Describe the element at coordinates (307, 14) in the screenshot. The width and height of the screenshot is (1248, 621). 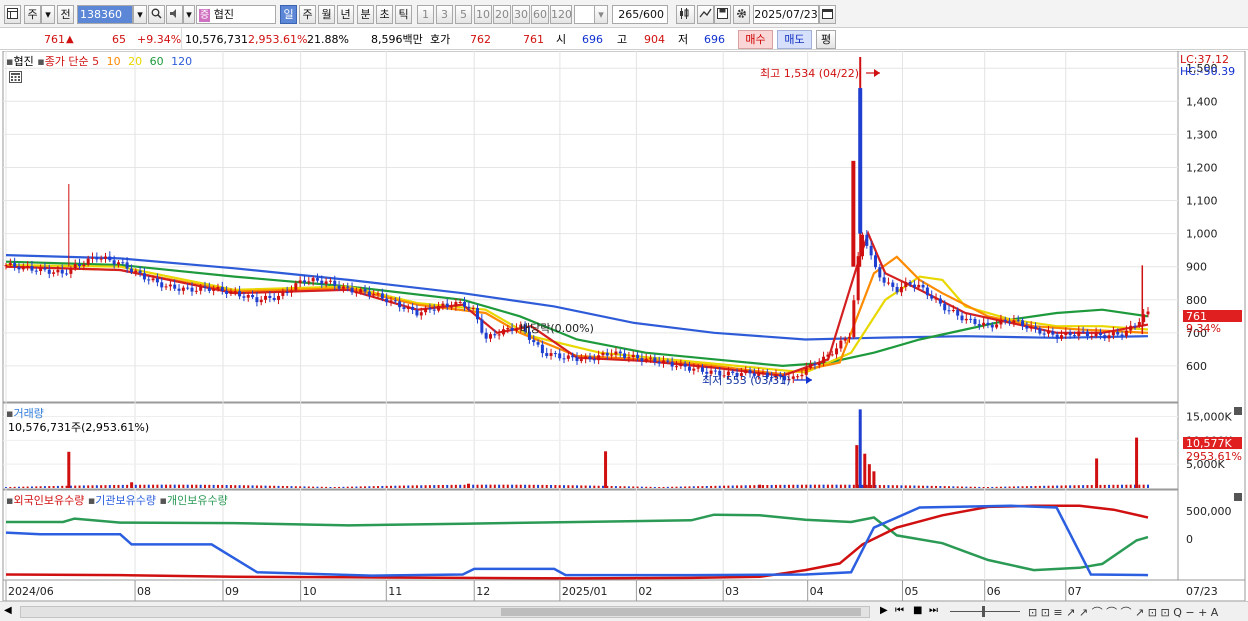
I see `interval-week: 주` at that location.